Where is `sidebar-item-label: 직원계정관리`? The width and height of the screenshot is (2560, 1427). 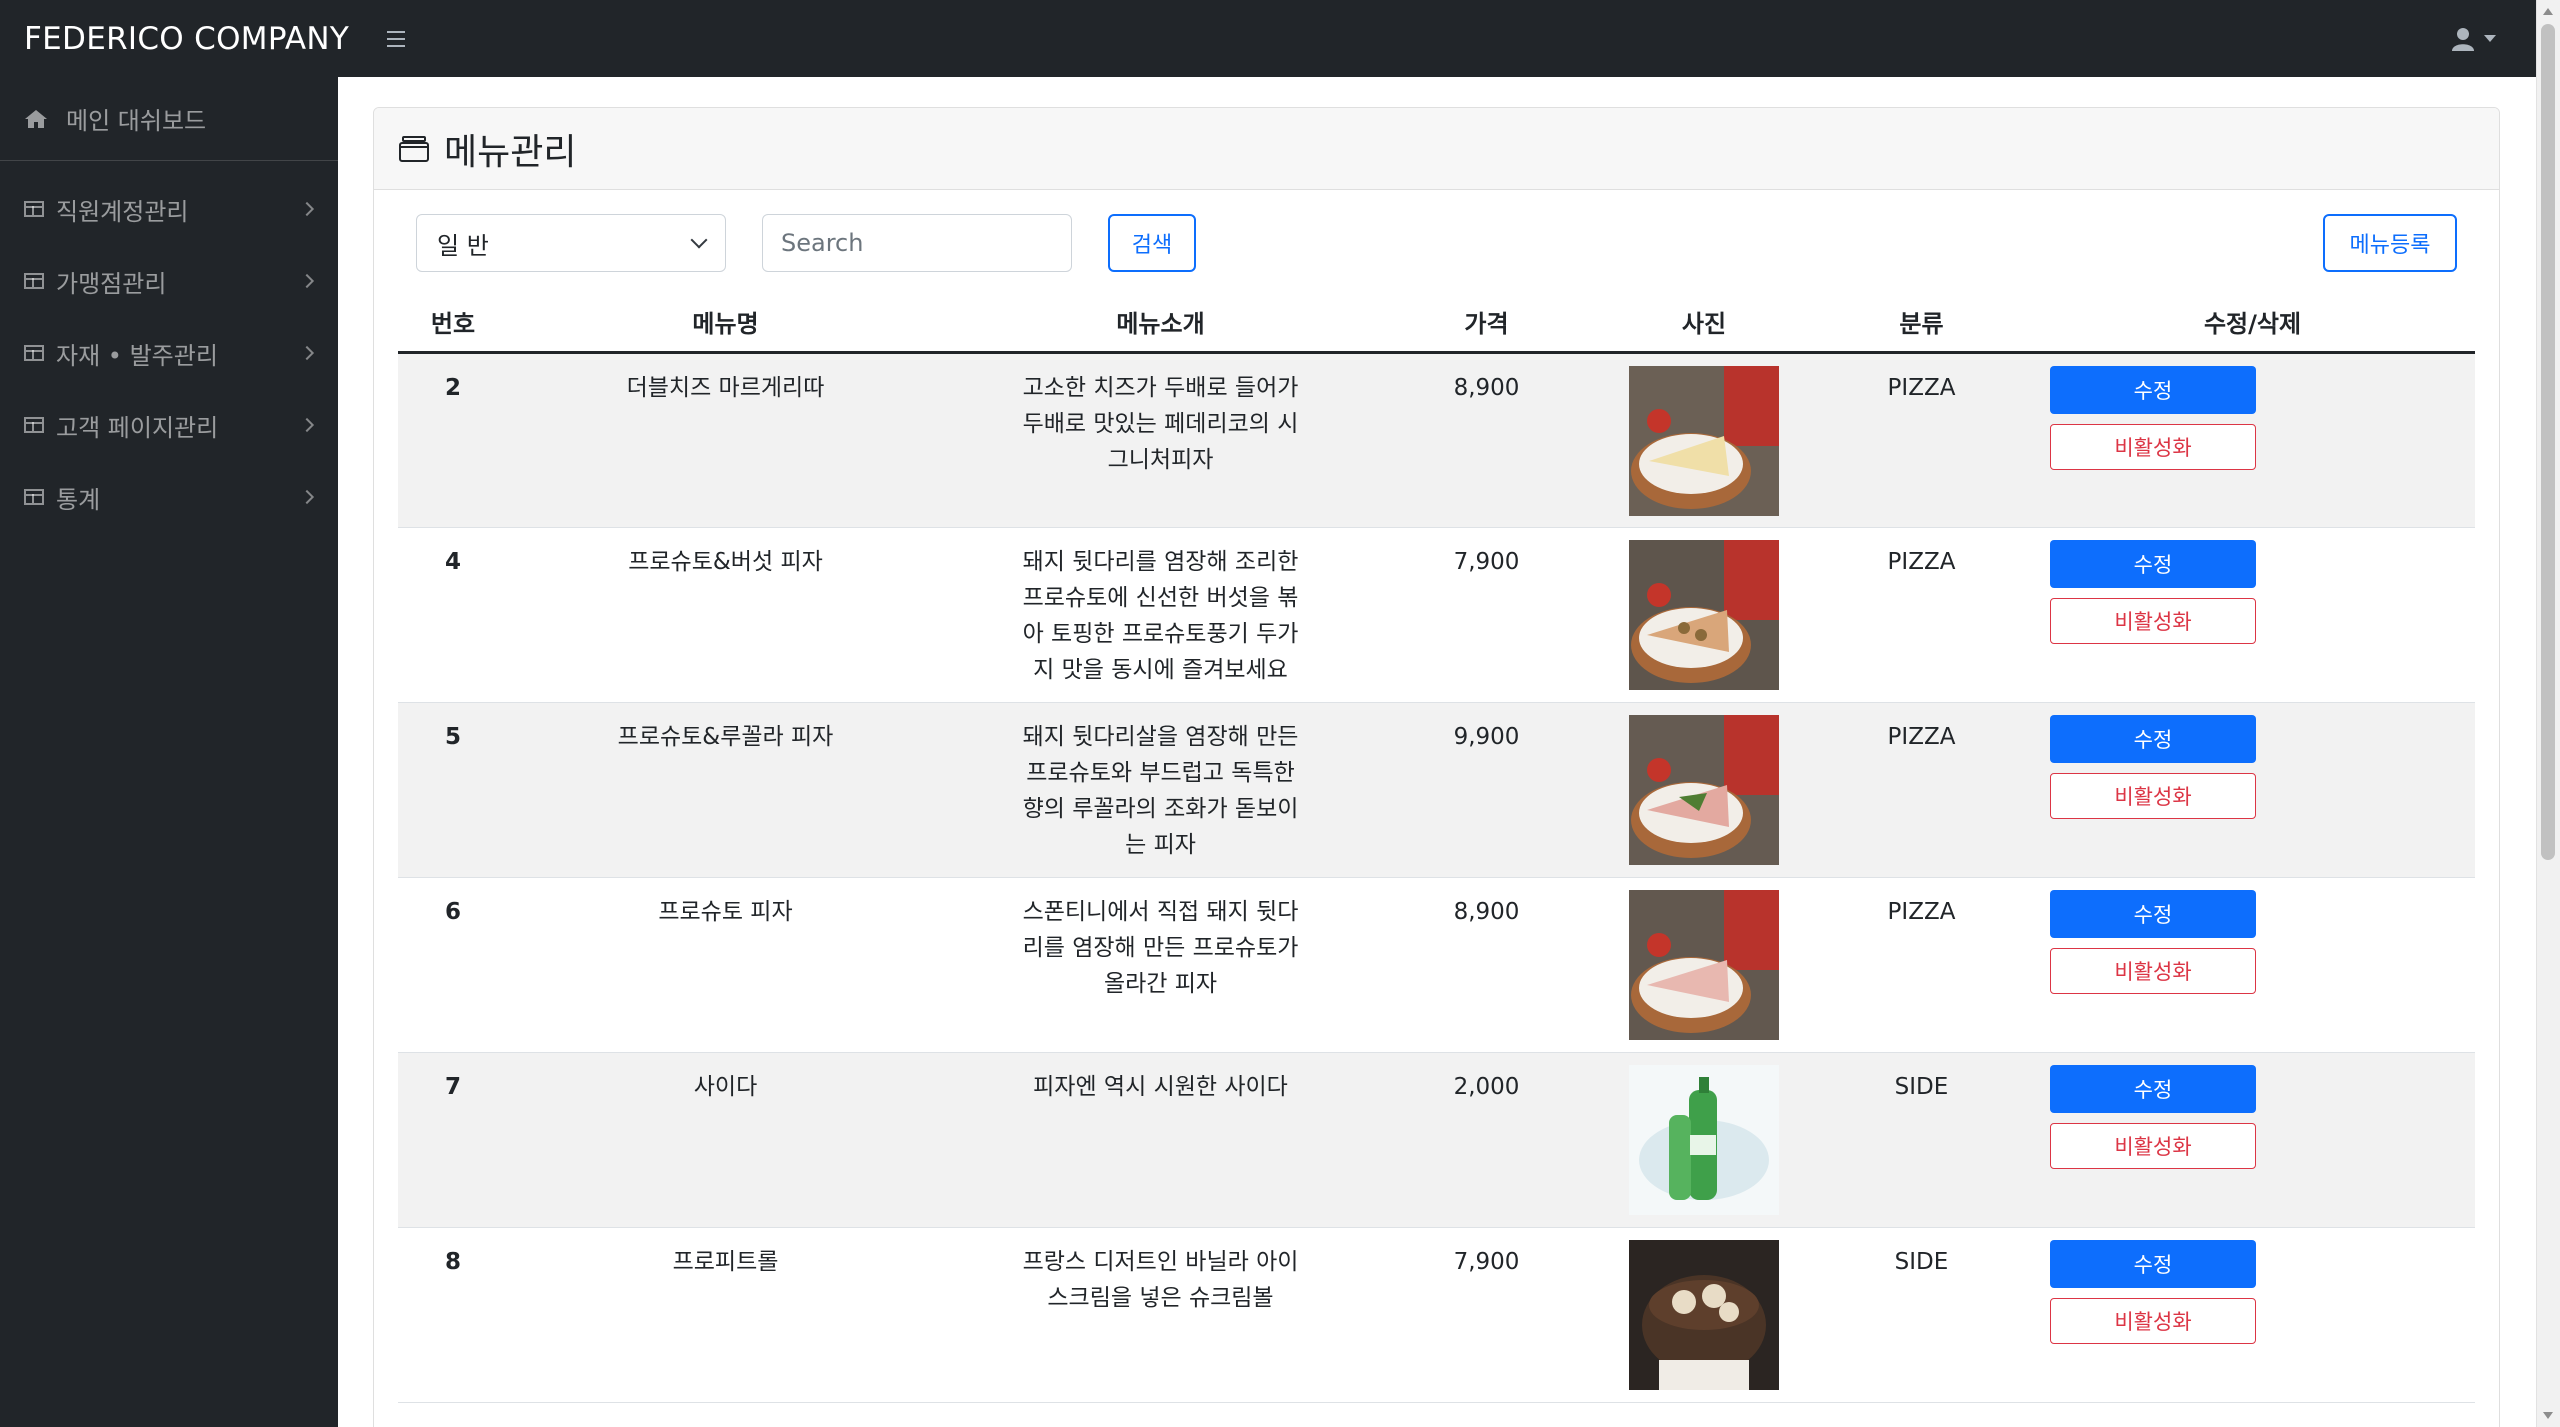 sidebar-item-label: 직원계정관리 is located at coordinates (122, 211).